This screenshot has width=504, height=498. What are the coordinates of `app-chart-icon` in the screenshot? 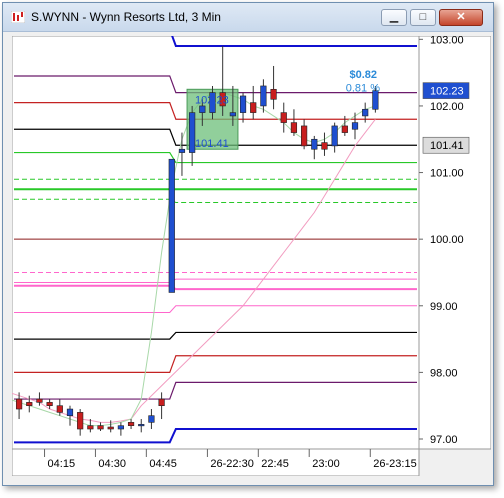 It's located at (18, 17).